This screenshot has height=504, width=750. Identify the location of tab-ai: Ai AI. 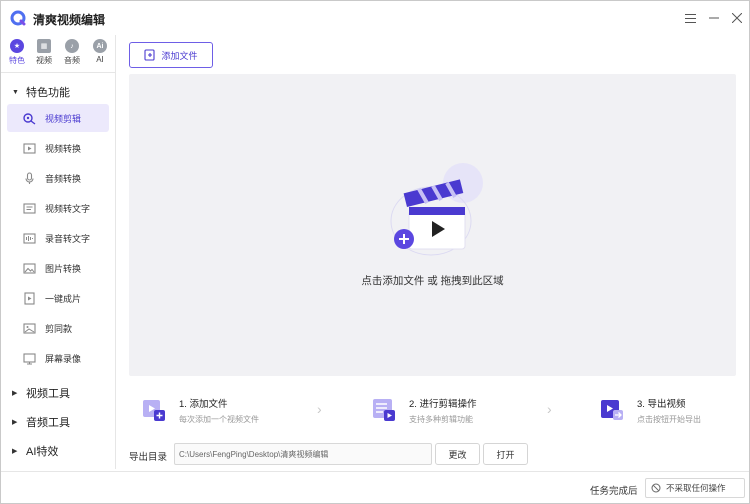
(100, 51).